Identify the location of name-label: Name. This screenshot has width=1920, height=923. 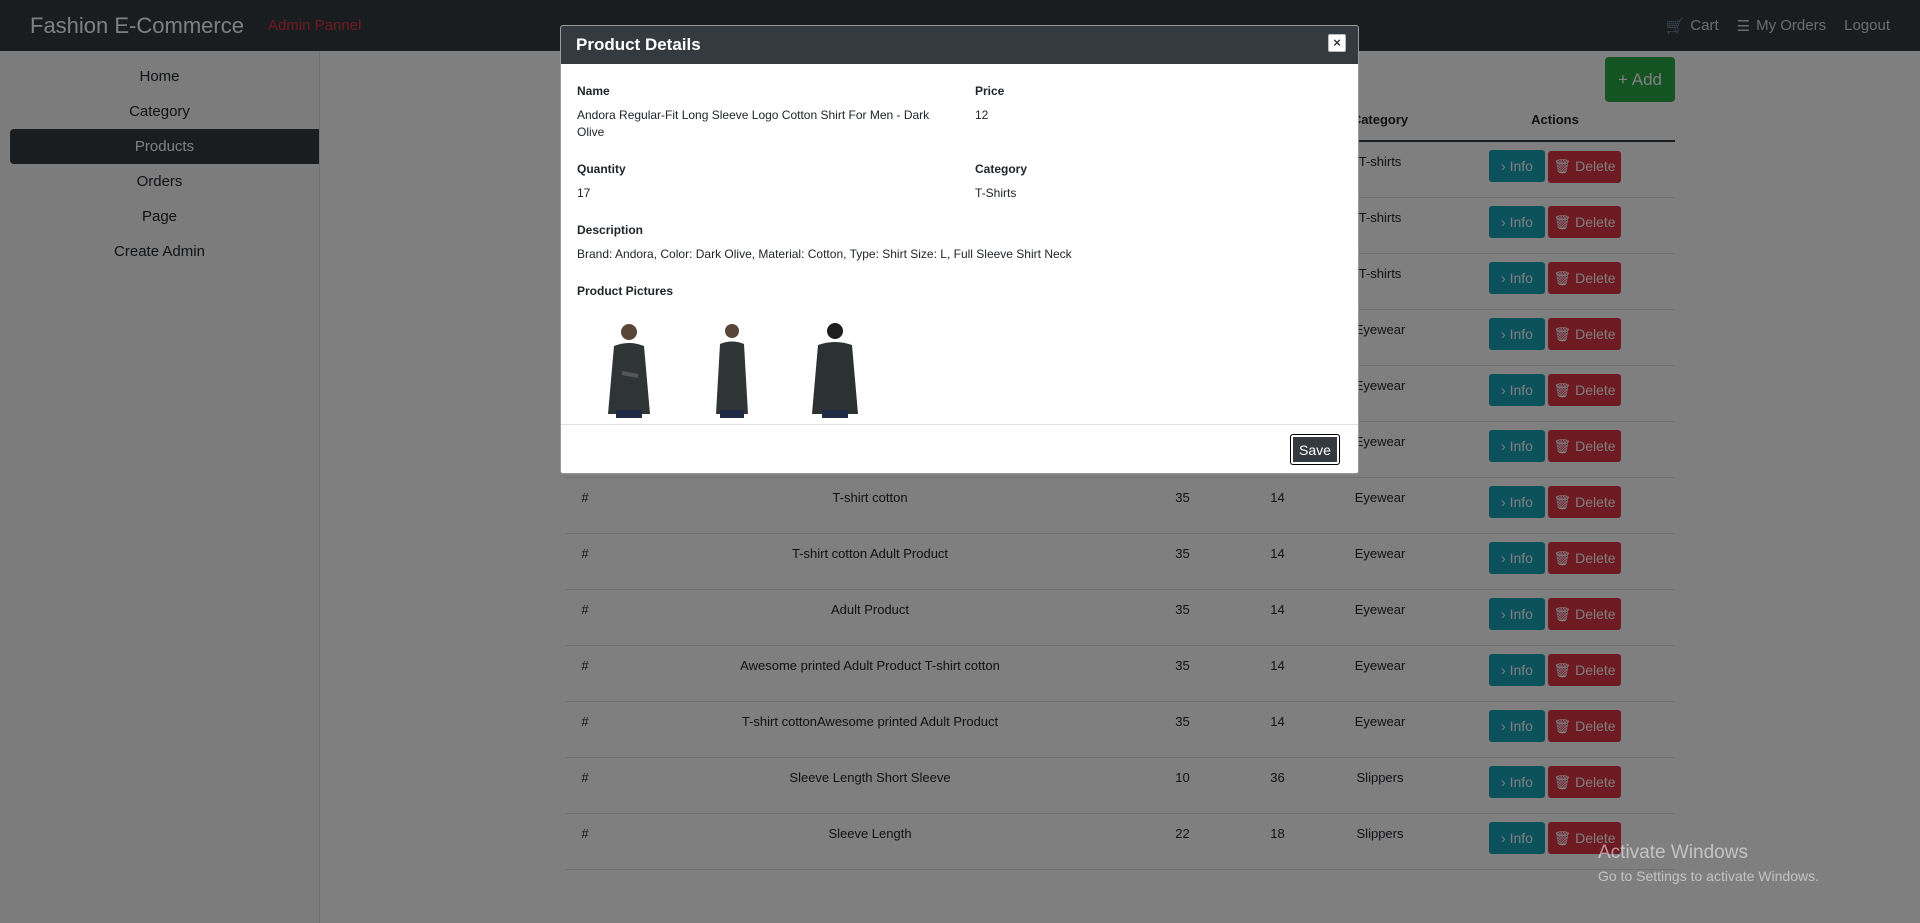
(593, 91).